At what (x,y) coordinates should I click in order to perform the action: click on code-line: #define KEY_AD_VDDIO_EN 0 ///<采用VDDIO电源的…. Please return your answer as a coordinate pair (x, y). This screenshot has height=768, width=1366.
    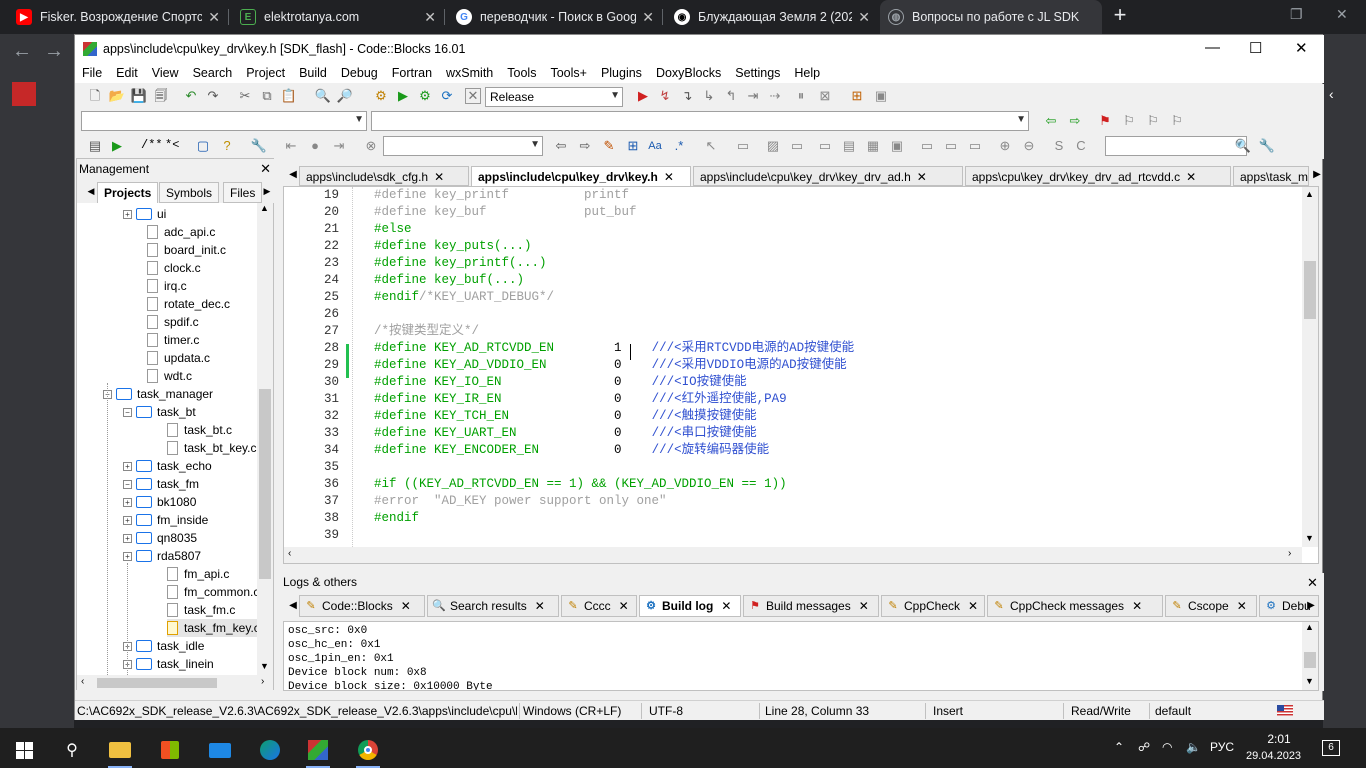
    Looking at the image, I should click on (610, 365).